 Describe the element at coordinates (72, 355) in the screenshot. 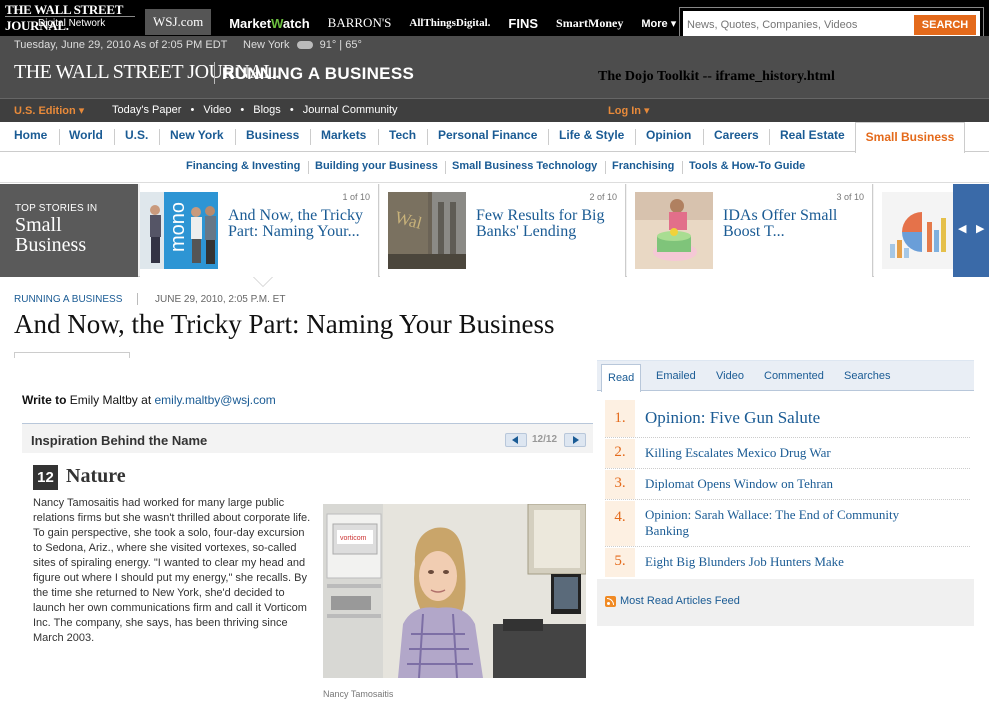

I see `article-tab-outline` at that location.